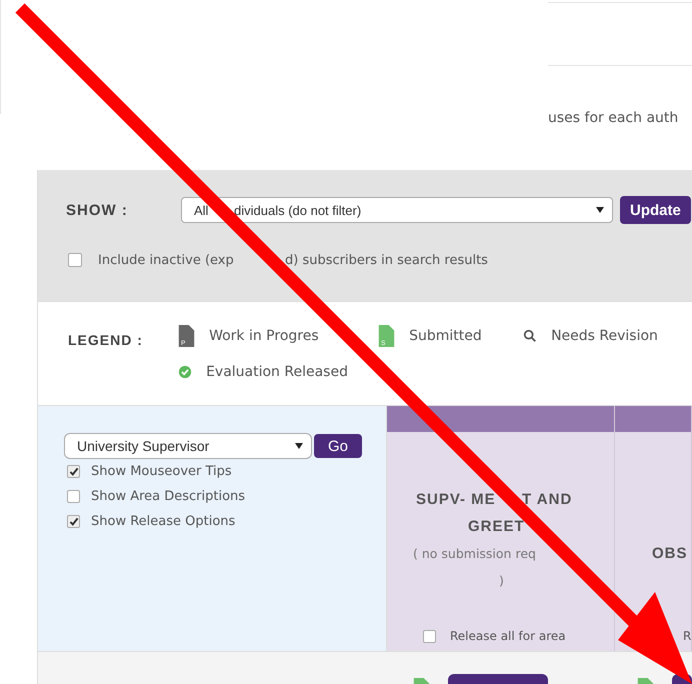 This screenshot has height=684, width=692. Describe the element at coordinates (168, 496) in the screenshot. I see `checkbox-label: Show Area Descriptions` at that location.